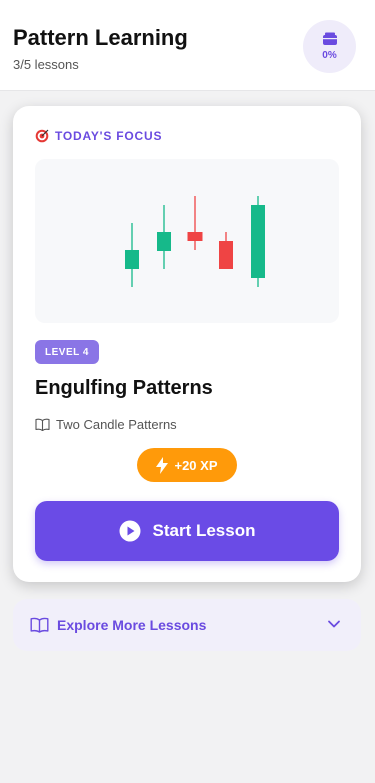 This screenshot has height=783, width=375. What do you see at coordinates (329, 55) in the screenshot?
I see `progress-percent: 0%` at bounding box center [329, 55].